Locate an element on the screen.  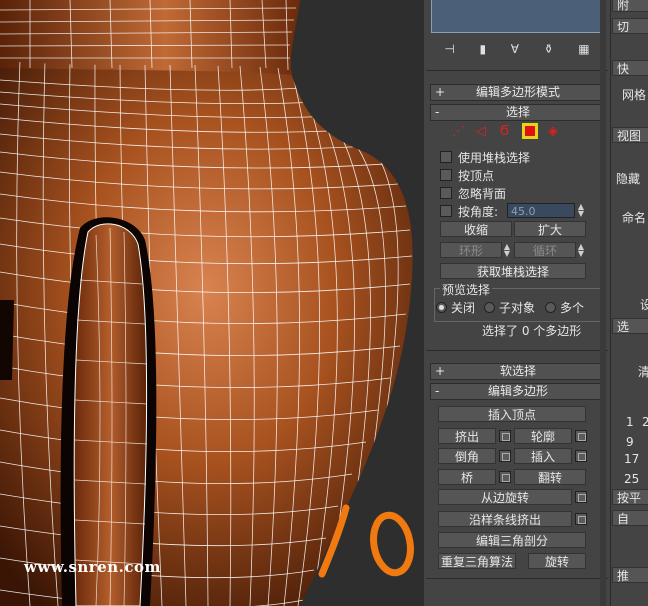
rollout-edit-polygons: - 编辑多边形 is located at coordinates (518, 391).